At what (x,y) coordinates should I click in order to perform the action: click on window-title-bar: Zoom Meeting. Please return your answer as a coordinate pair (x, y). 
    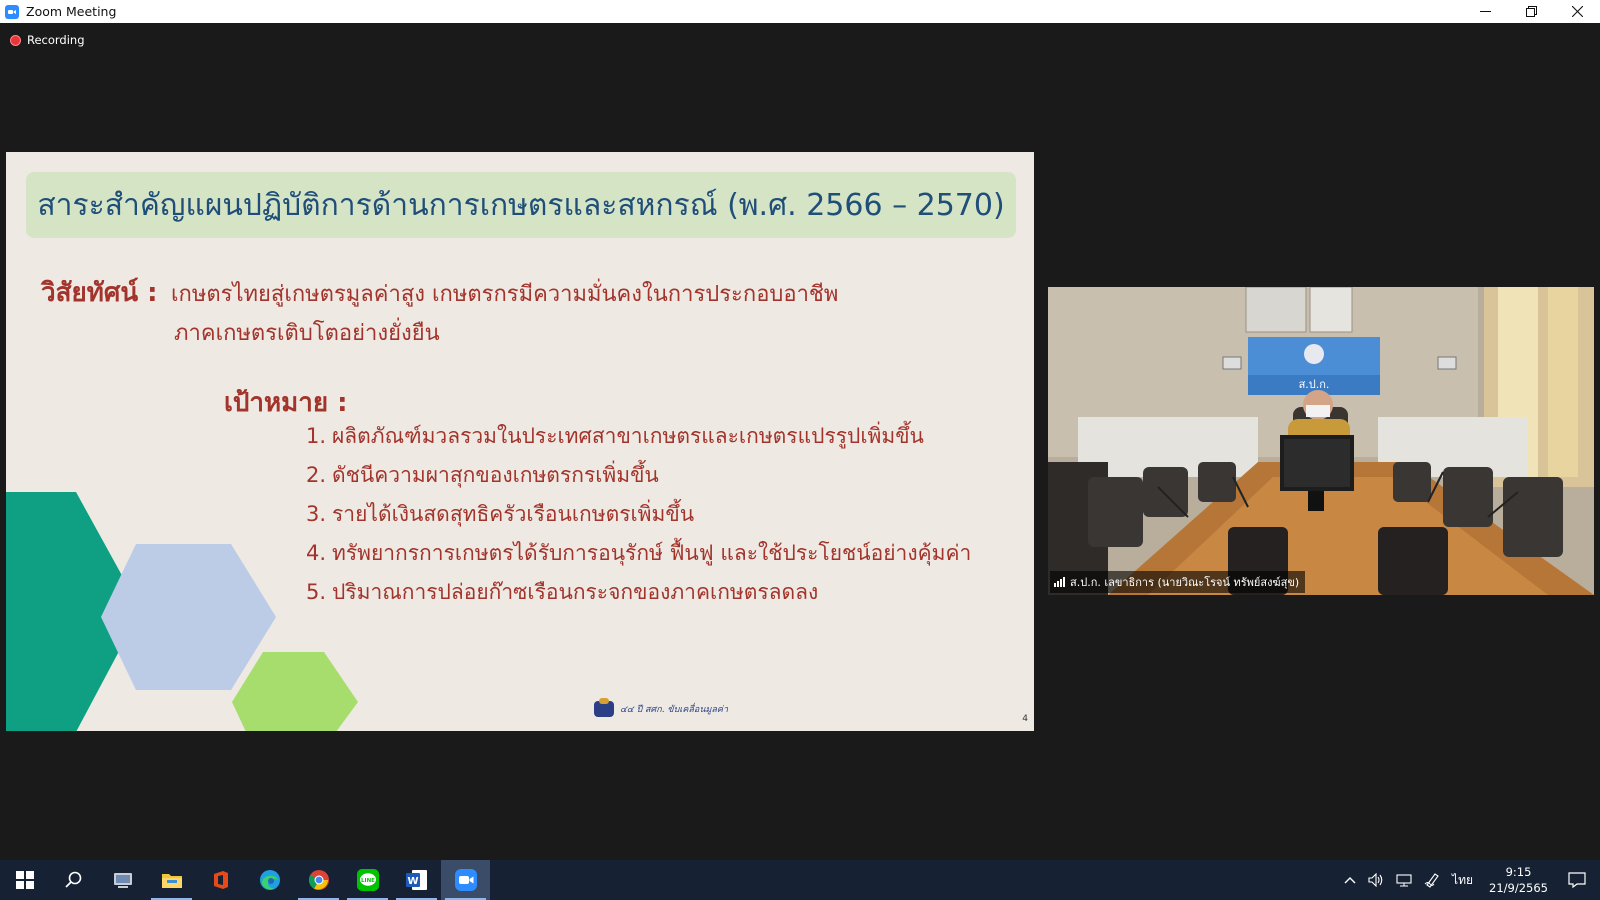
    Looking at the image, I should click on (800, 11).